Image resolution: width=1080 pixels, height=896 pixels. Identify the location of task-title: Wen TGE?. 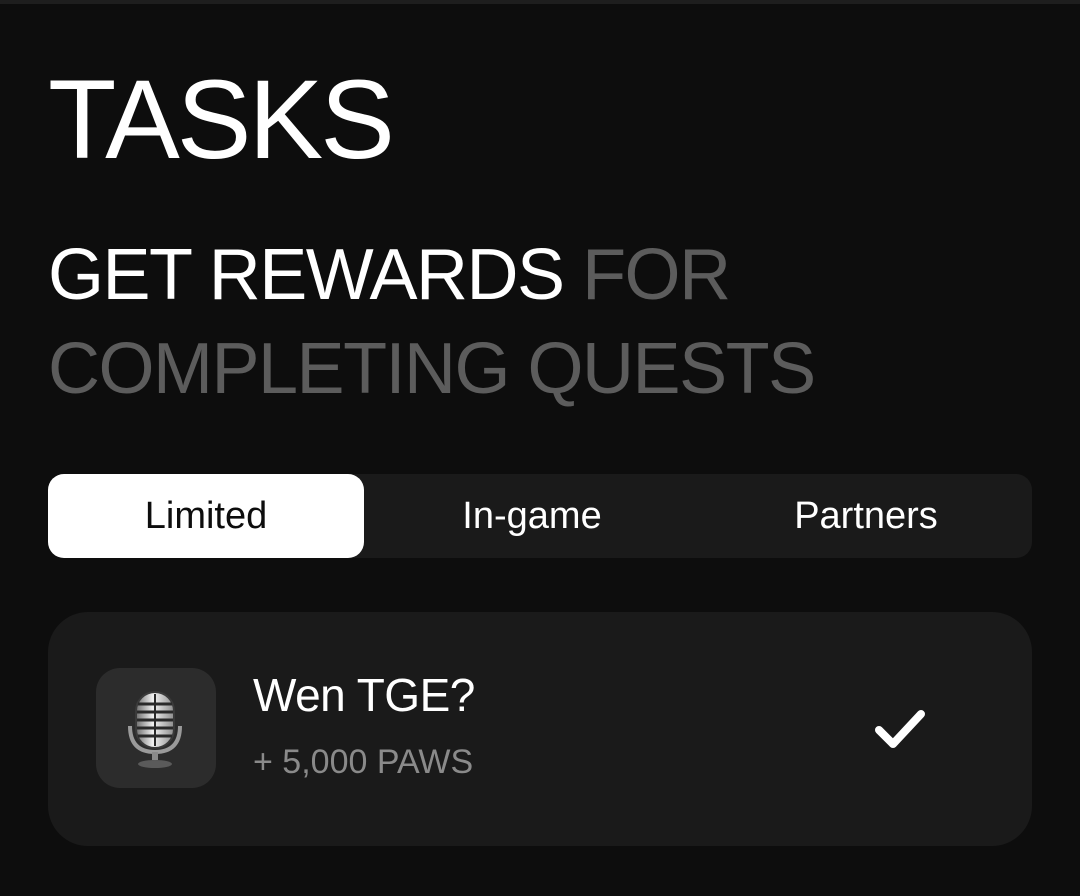
(364, 695).